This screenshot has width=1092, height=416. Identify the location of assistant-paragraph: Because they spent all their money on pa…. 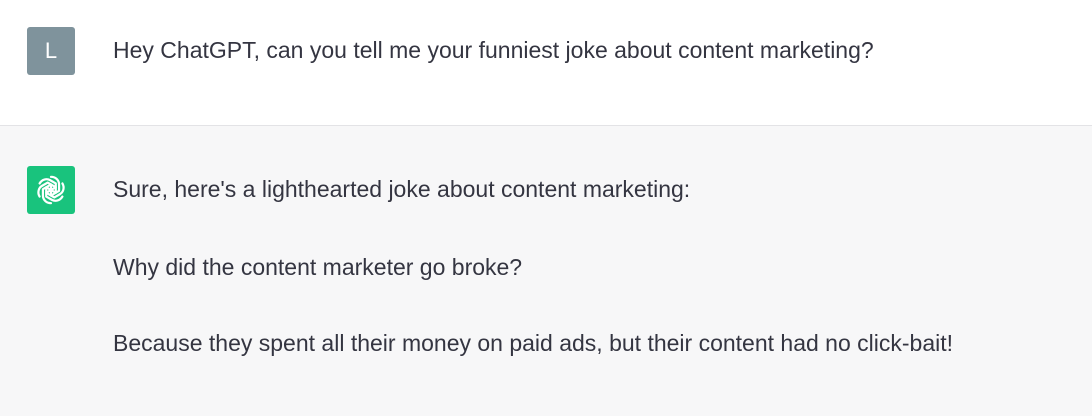
(533, 343).